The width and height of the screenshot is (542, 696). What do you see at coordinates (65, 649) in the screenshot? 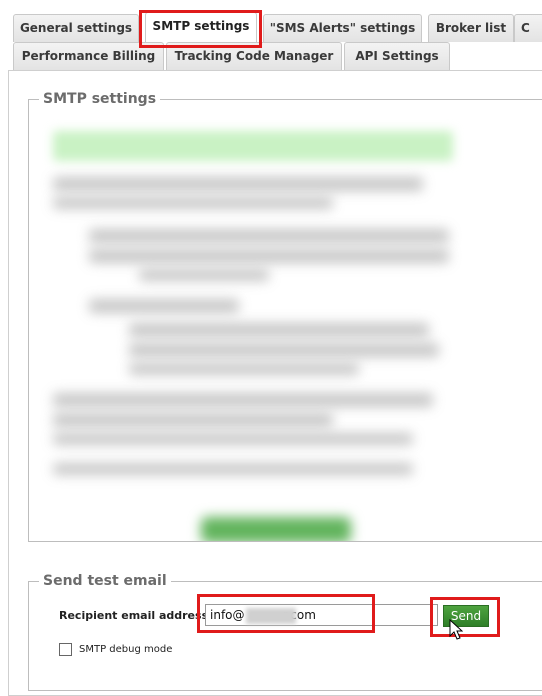
I see `smtp-debug-mode-checkbox` at bounding box center [65, 649].